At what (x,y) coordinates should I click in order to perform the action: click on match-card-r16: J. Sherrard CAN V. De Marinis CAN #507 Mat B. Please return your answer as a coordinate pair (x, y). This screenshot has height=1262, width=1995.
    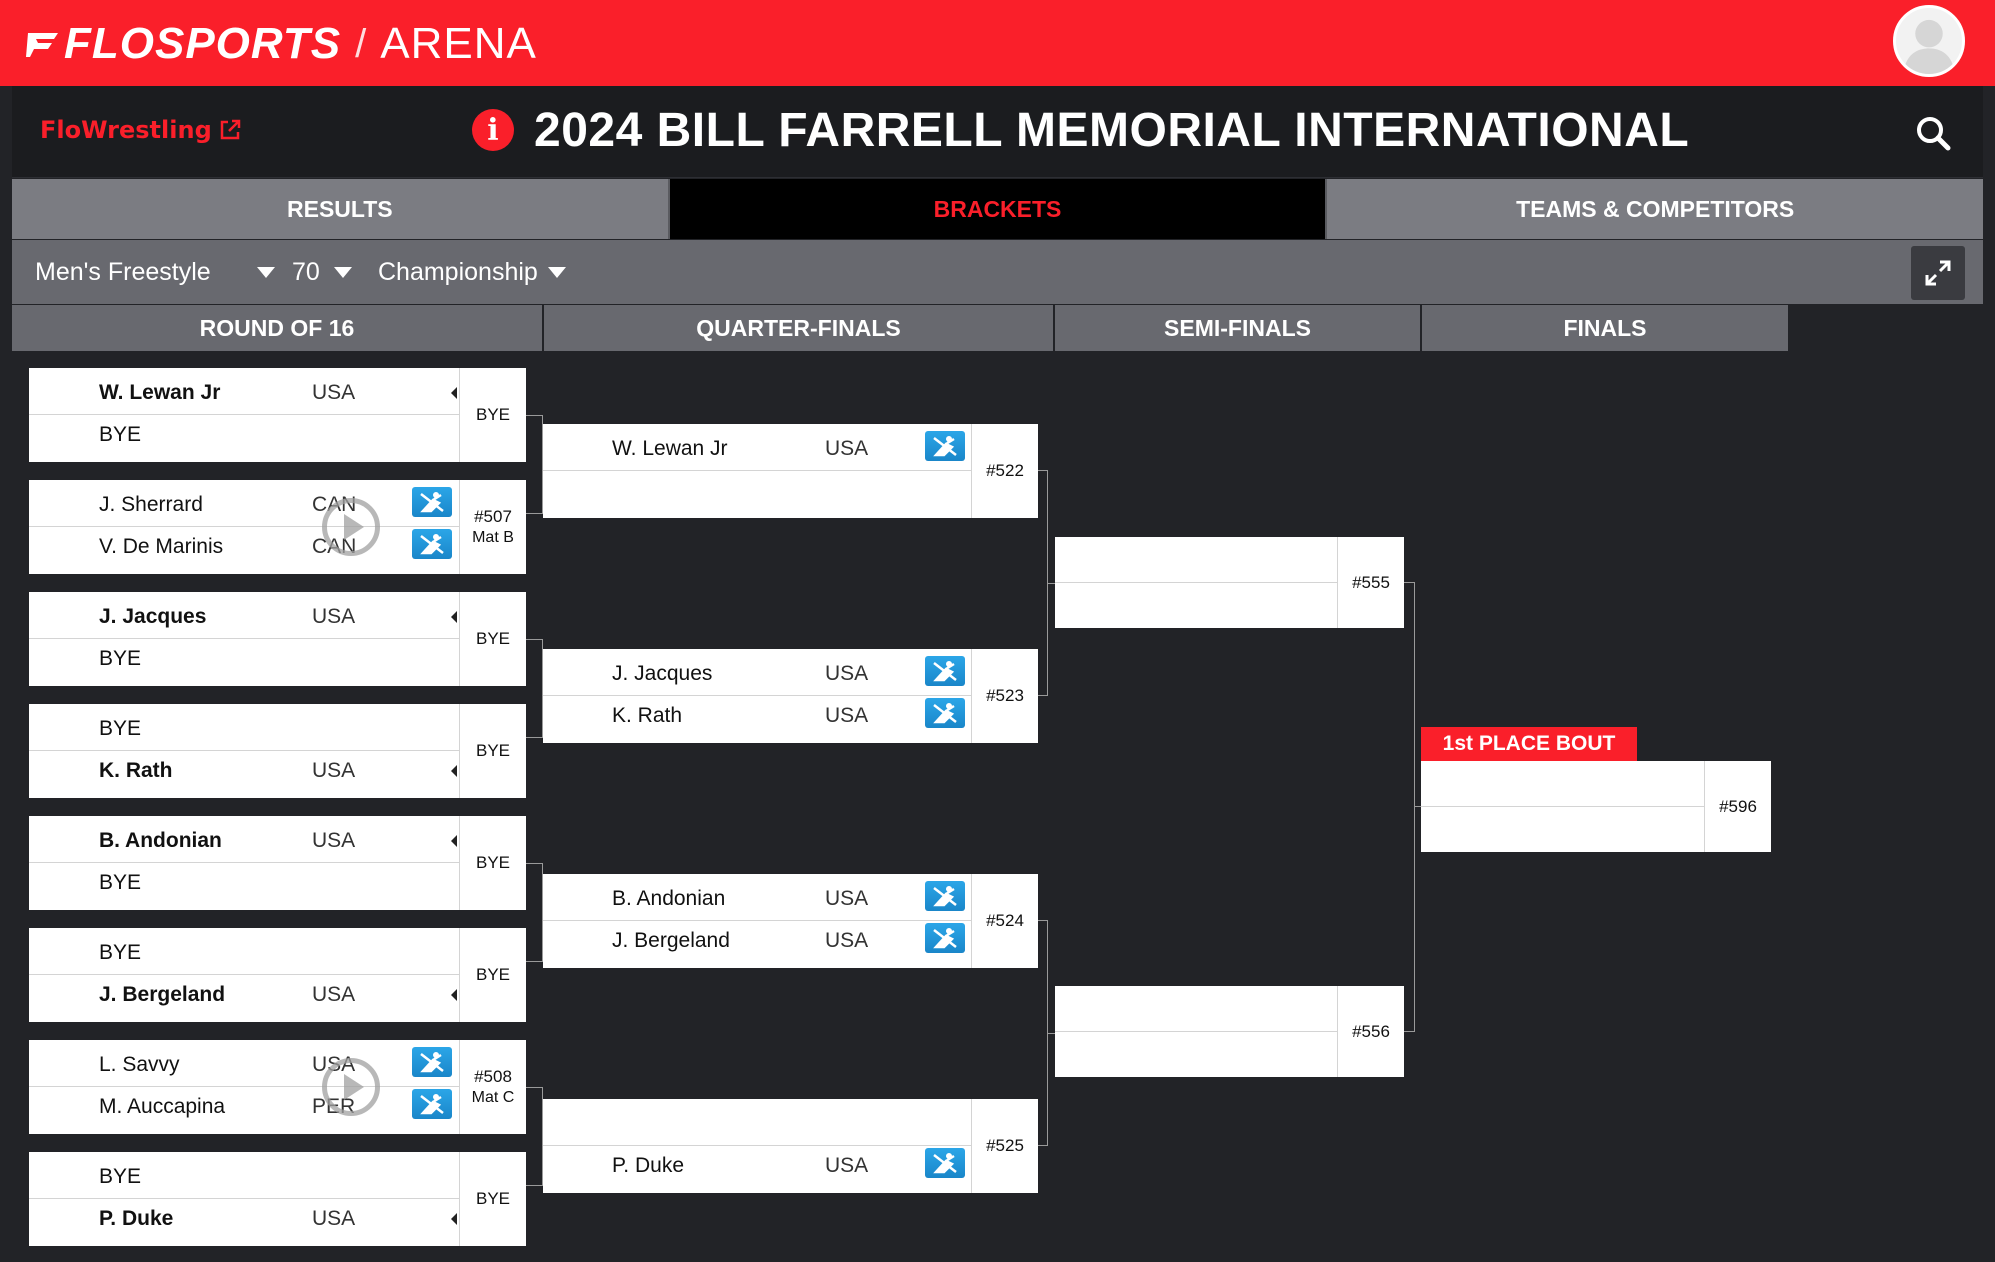
    Looking at the image, I should click on (277, 527).